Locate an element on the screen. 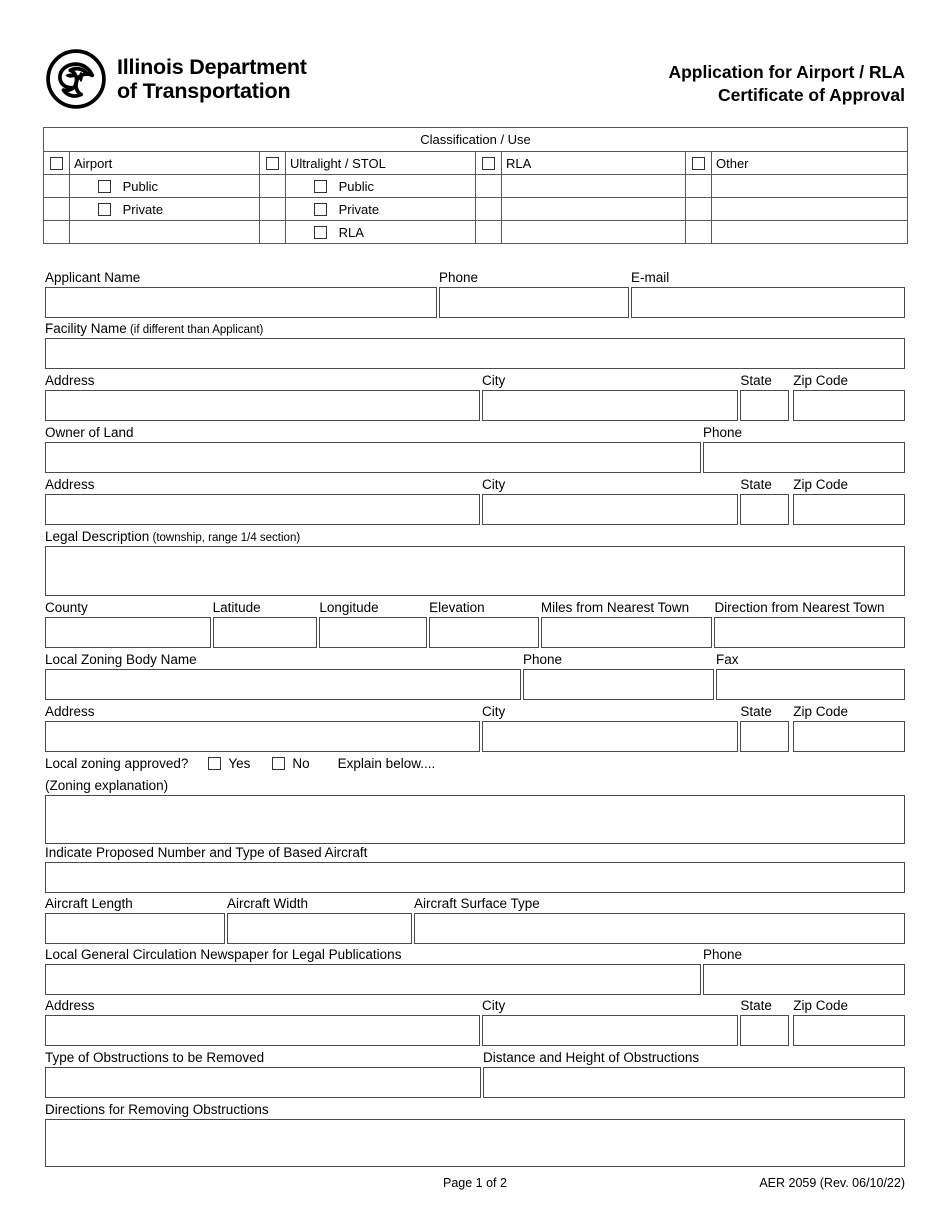 This screenshot has height=1230, width=950. input-zoning-body-name is located at coordinates (283, 684).